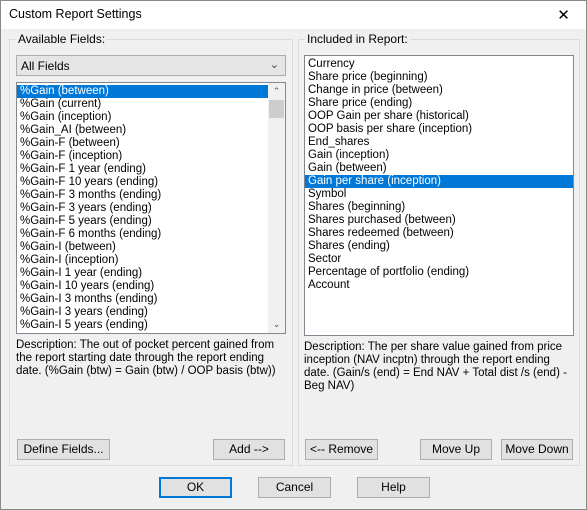 This screenshot has height=510, width=587. I want to click on list-item: %Gain-F 6 months (ending), so click(142, 234).